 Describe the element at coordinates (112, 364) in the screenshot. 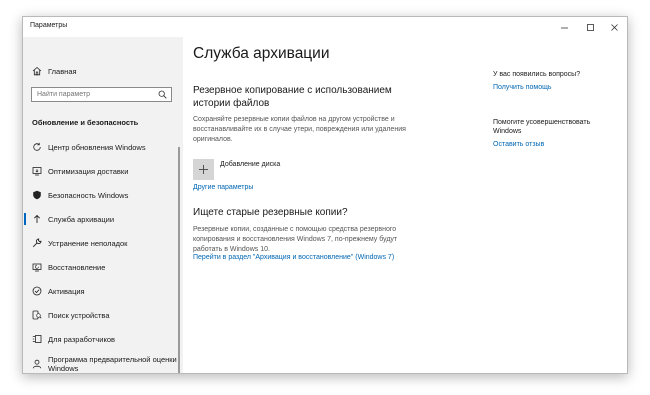

I see `sidebar-item-label: Программа предварительной оценки Windows` at that location.